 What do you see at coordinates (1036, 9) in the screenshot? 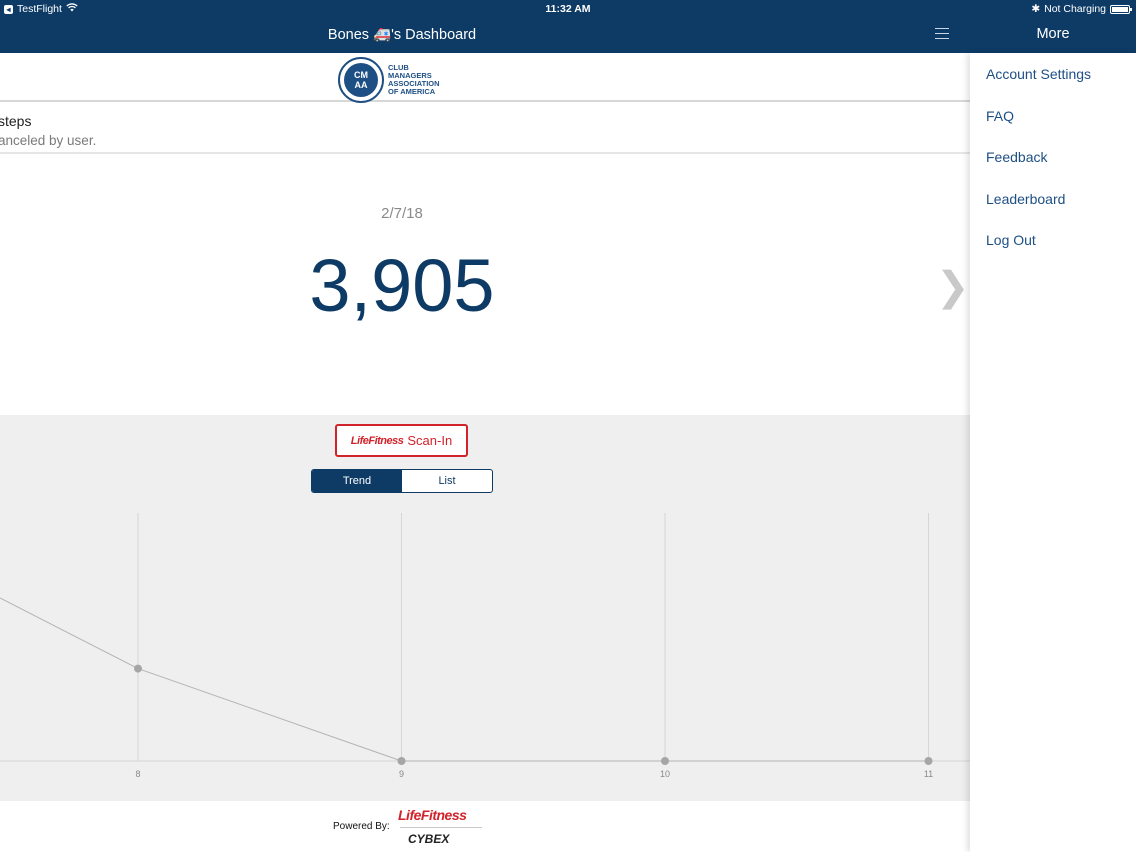
I see `bluetooth-icon: ✱` at bounding box center [1036, 9].